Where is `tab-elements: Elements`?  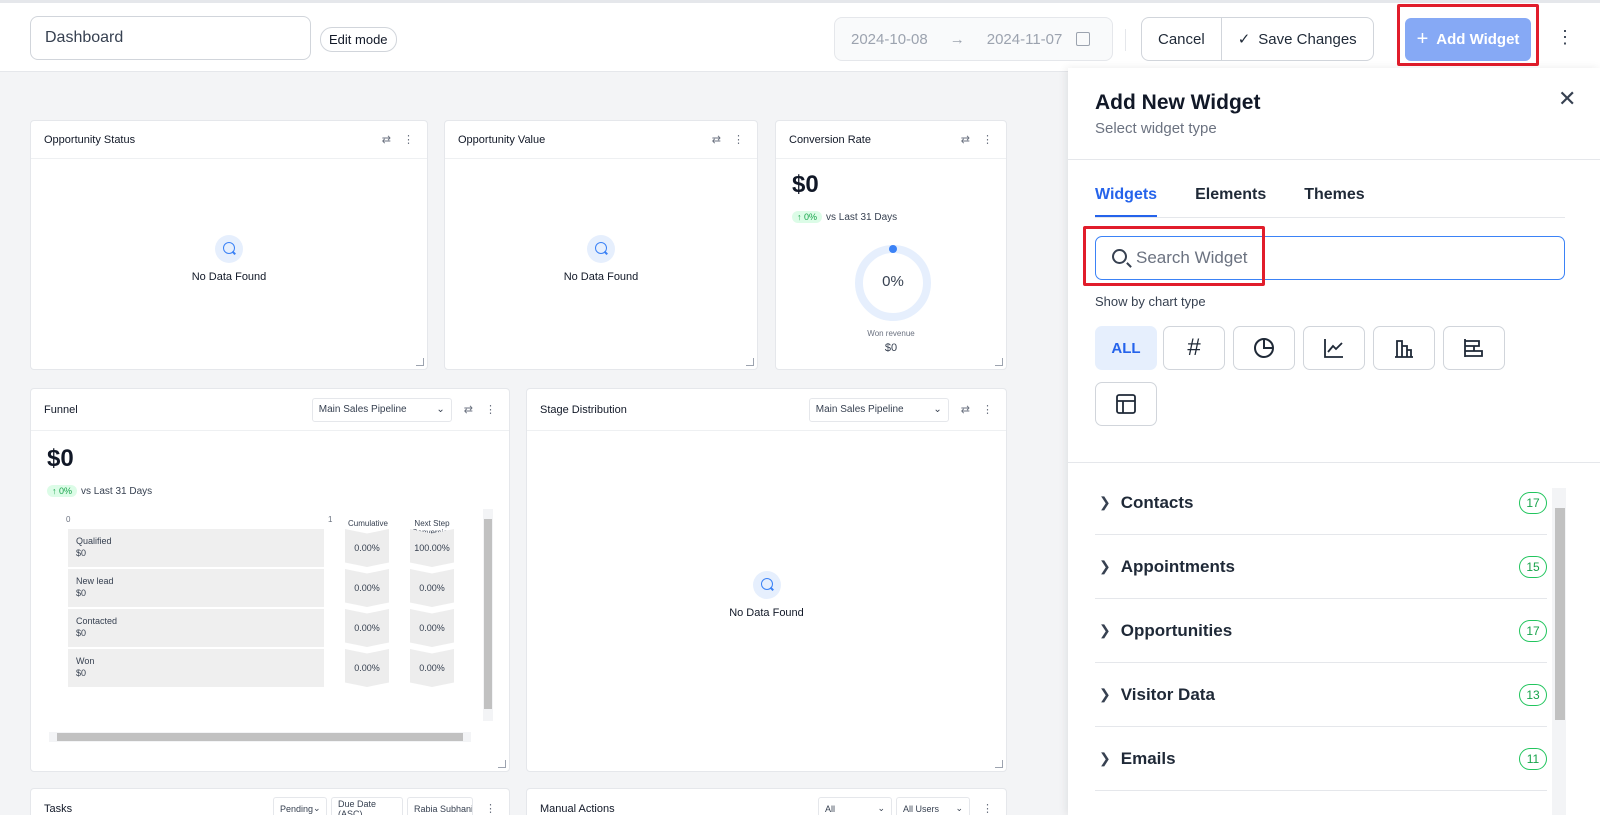 tab-elements: Elements is located at coordinates (1230, 201).